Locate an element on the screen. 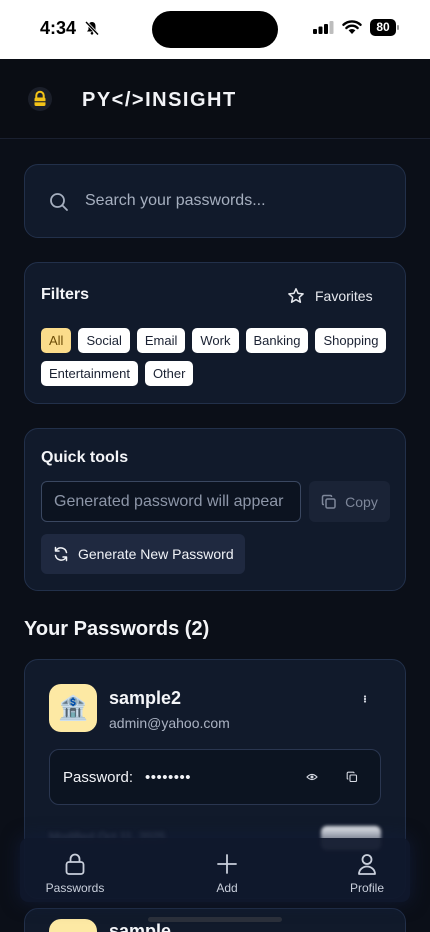 This screenshot has height=932, width=430. favorites-label: Favorites is located at coordinates (344, 296).